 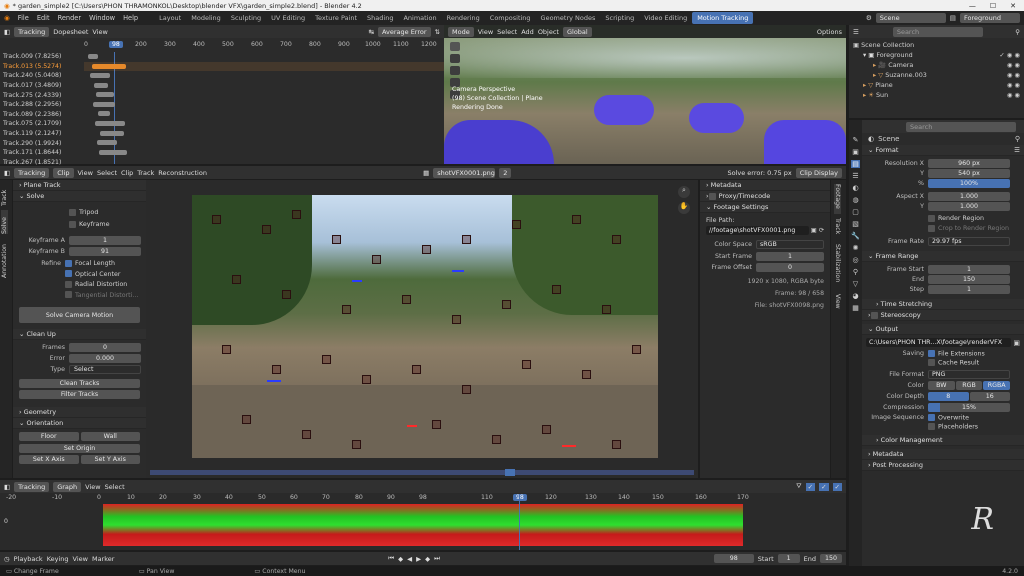 What do you see at coordinates (170, 18) in the screenshot?
I see `workspace-tab-layout: Layout` at bounding box center [170, 18].